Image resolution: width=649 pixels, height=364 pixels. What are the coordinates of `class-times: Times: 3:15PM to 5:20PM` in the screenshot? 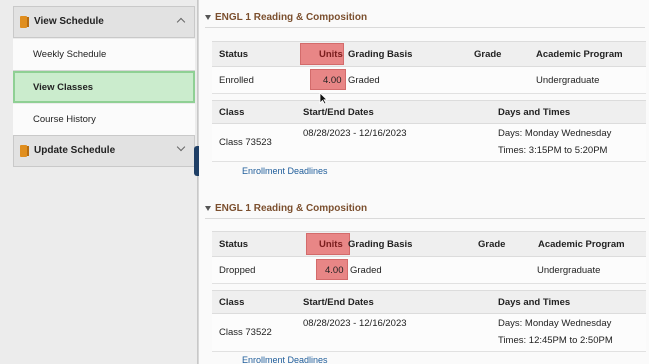 It's located at (553, 150).